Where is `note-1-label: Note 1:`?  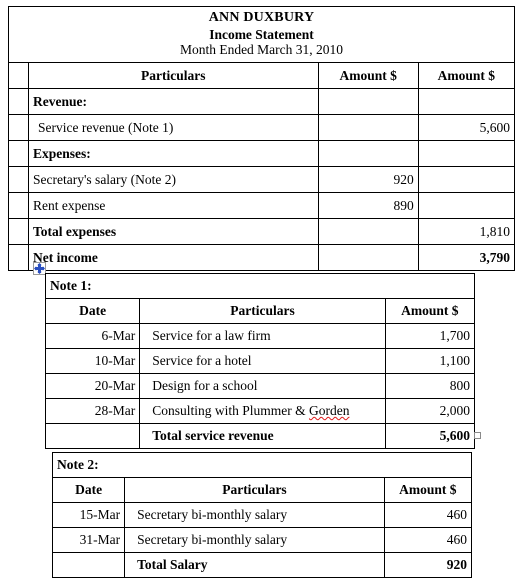
note-1-label: Note 1: is located at coordinates (260, 286).